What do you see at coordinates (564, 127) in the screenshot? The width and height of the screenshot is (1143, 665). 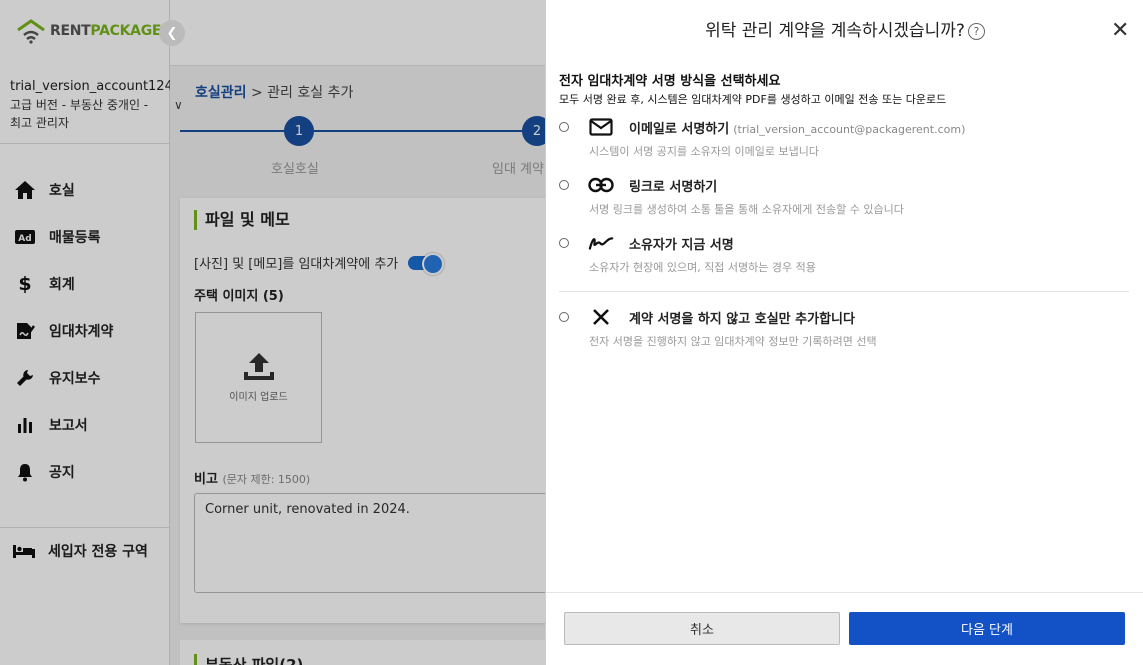 I see `radio-email` at bounding box center [564, 127].